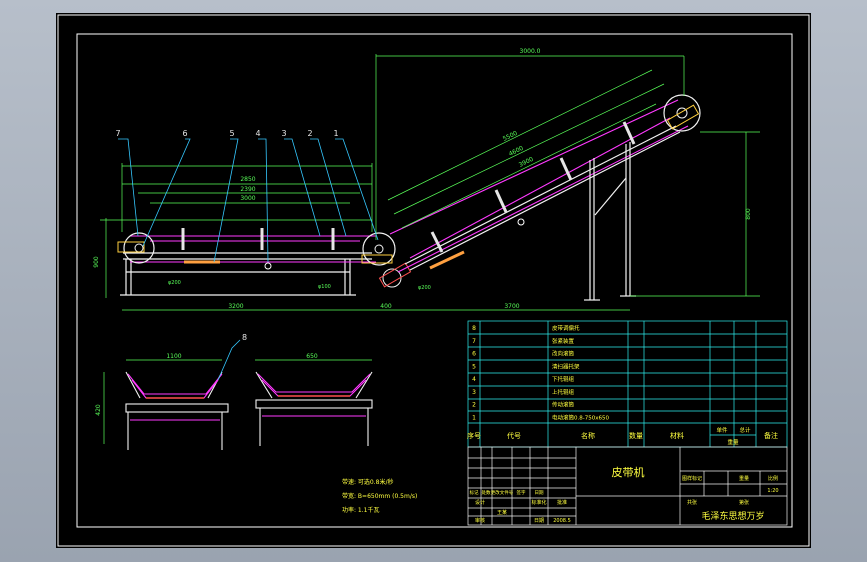 The width and height of the screenshot is (867, 562). I want to click on parts-row-name: 下托辊组, so click(563, 379).